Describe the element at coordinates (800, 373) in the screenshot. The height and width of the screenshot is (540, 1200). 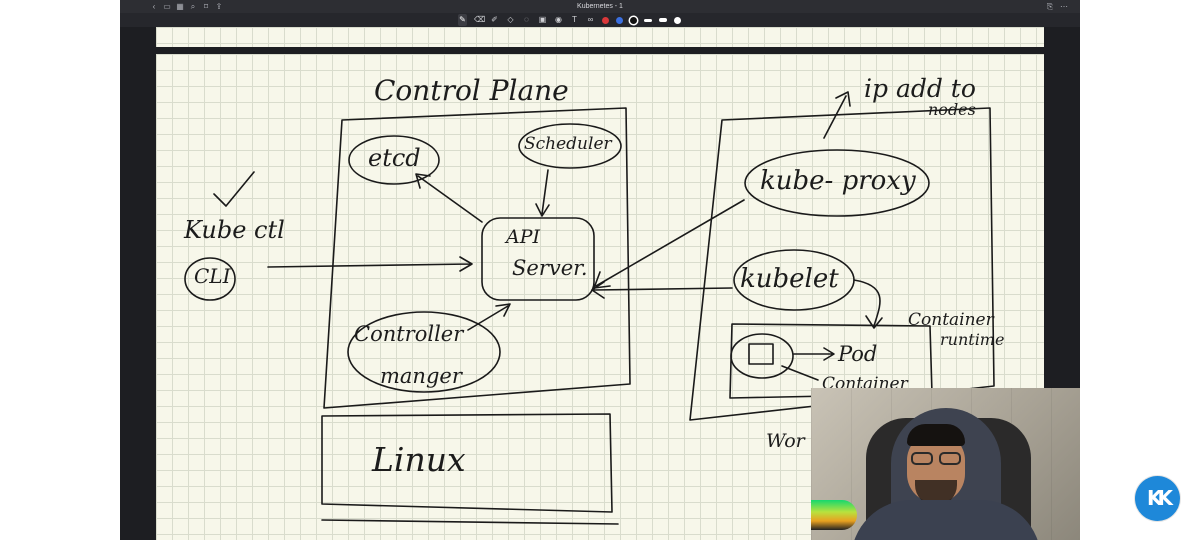
I see `container-arrow` at that location.